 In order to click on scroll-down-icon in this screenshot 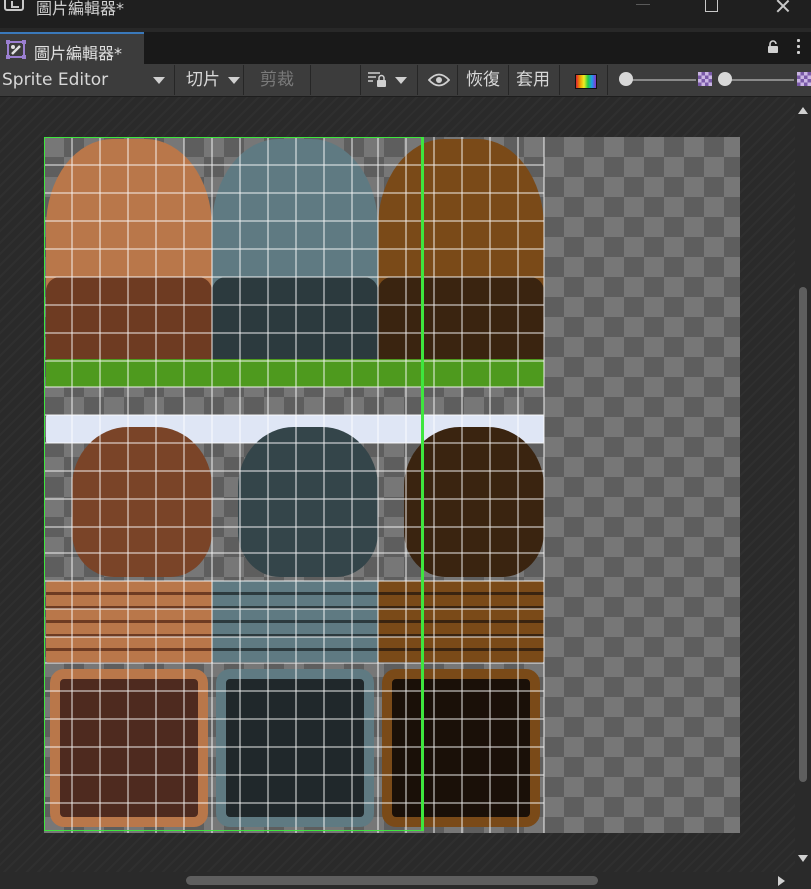, I will do `click(803, 858)`.